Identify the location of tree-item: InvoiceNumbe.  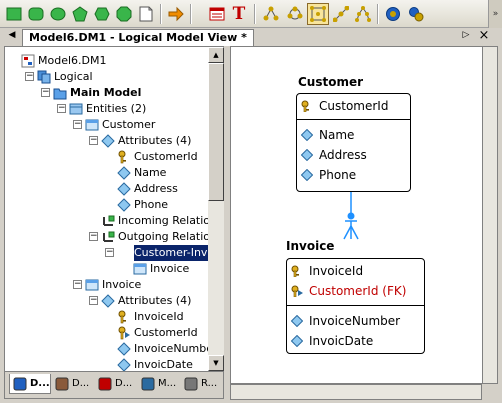
(106, 349).